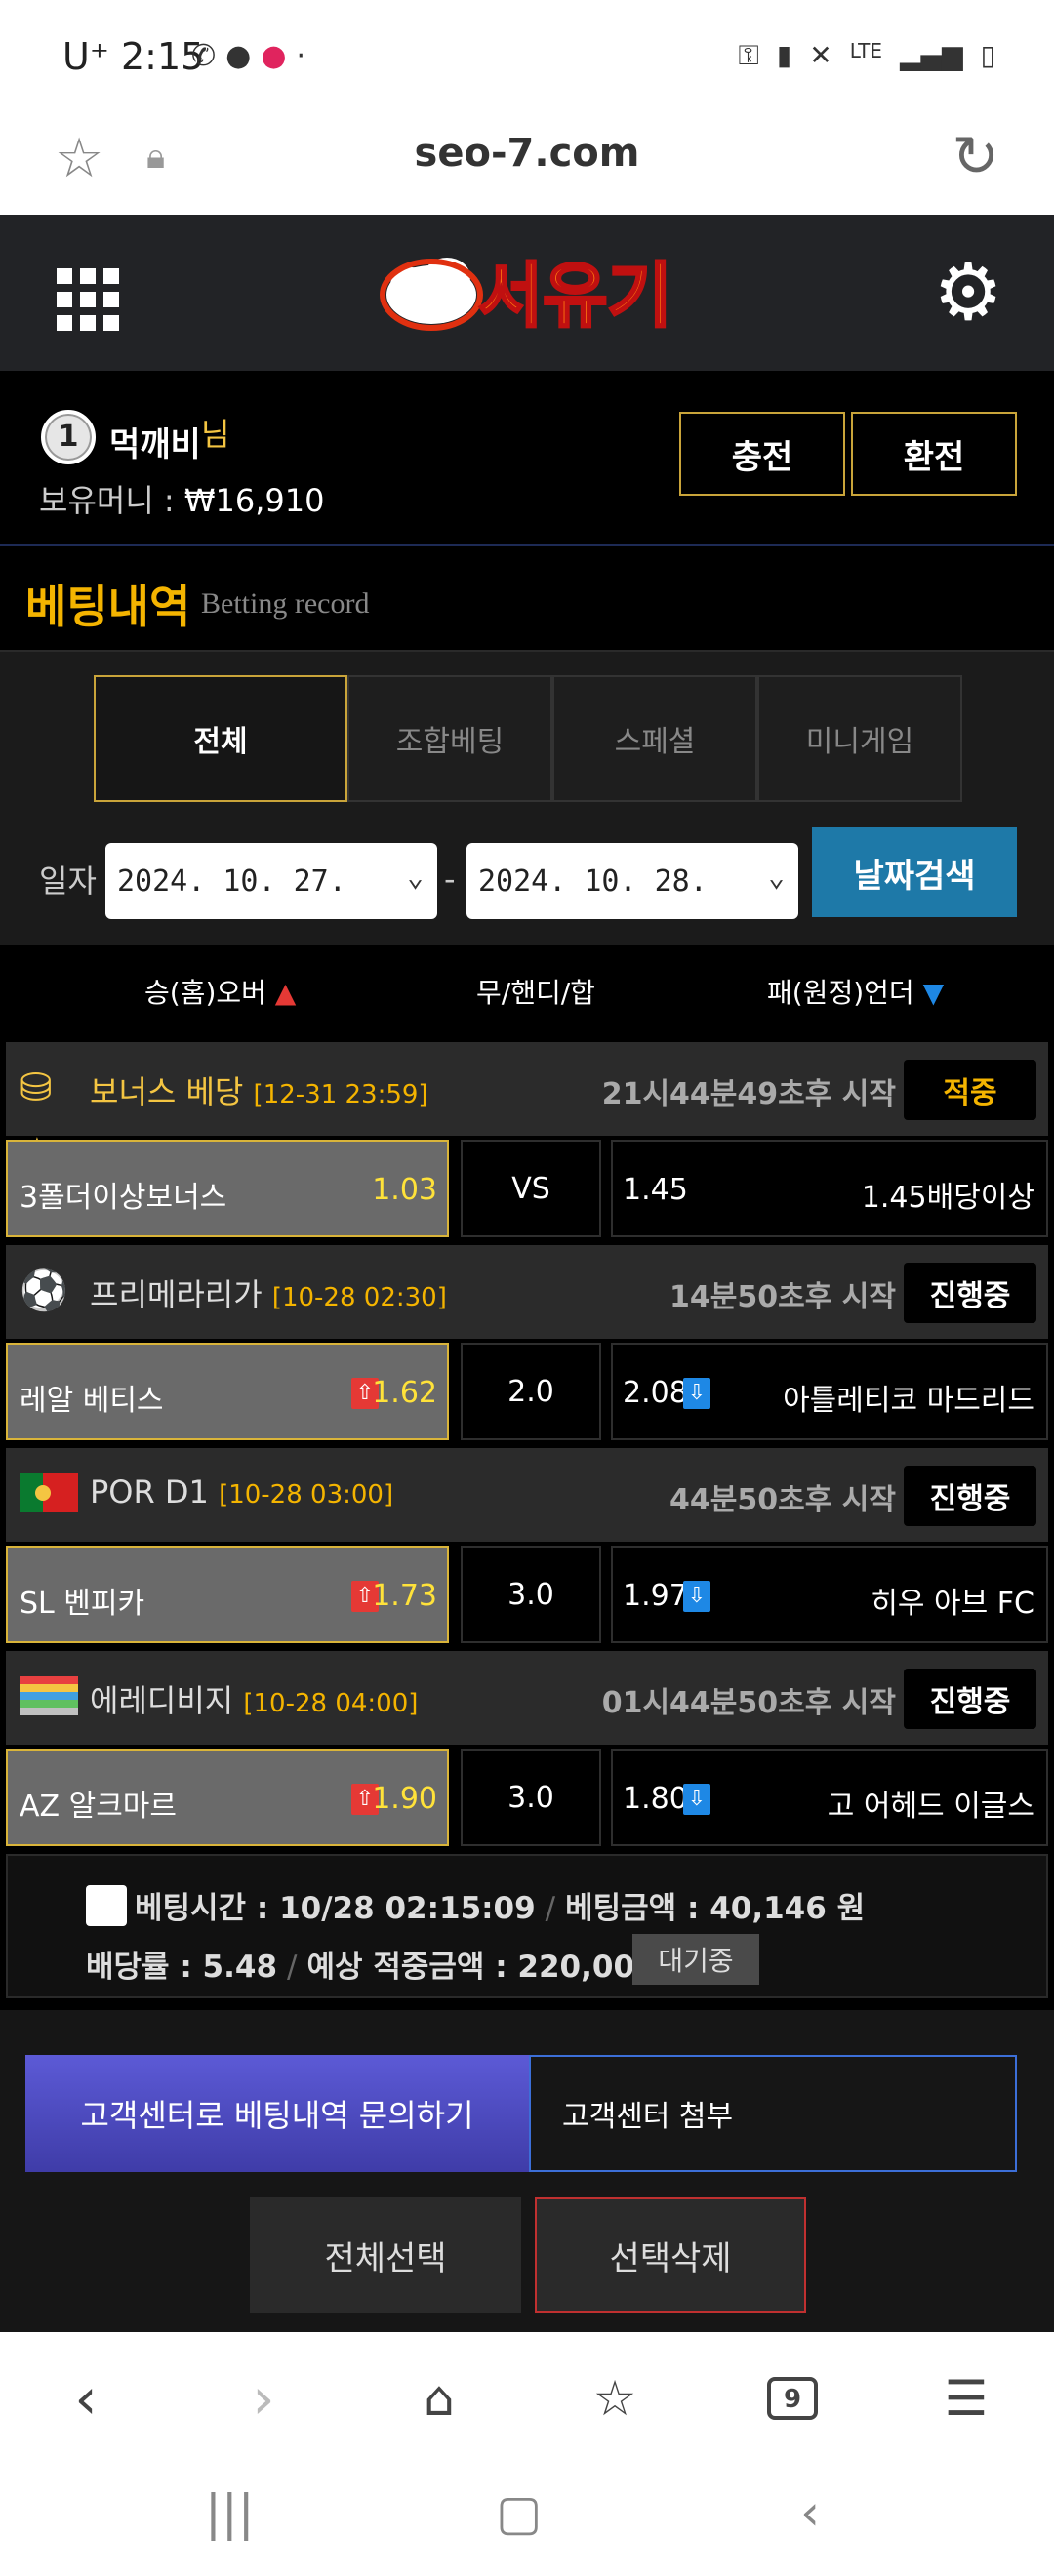 This screenshot has width=1054, height=2576. Describe the element at coordinates (527, 1698) in the screenshot. I see `game-header: 에레디비지 [10-28 04:00] 01시44분50초후 시작 진행중` at that location.